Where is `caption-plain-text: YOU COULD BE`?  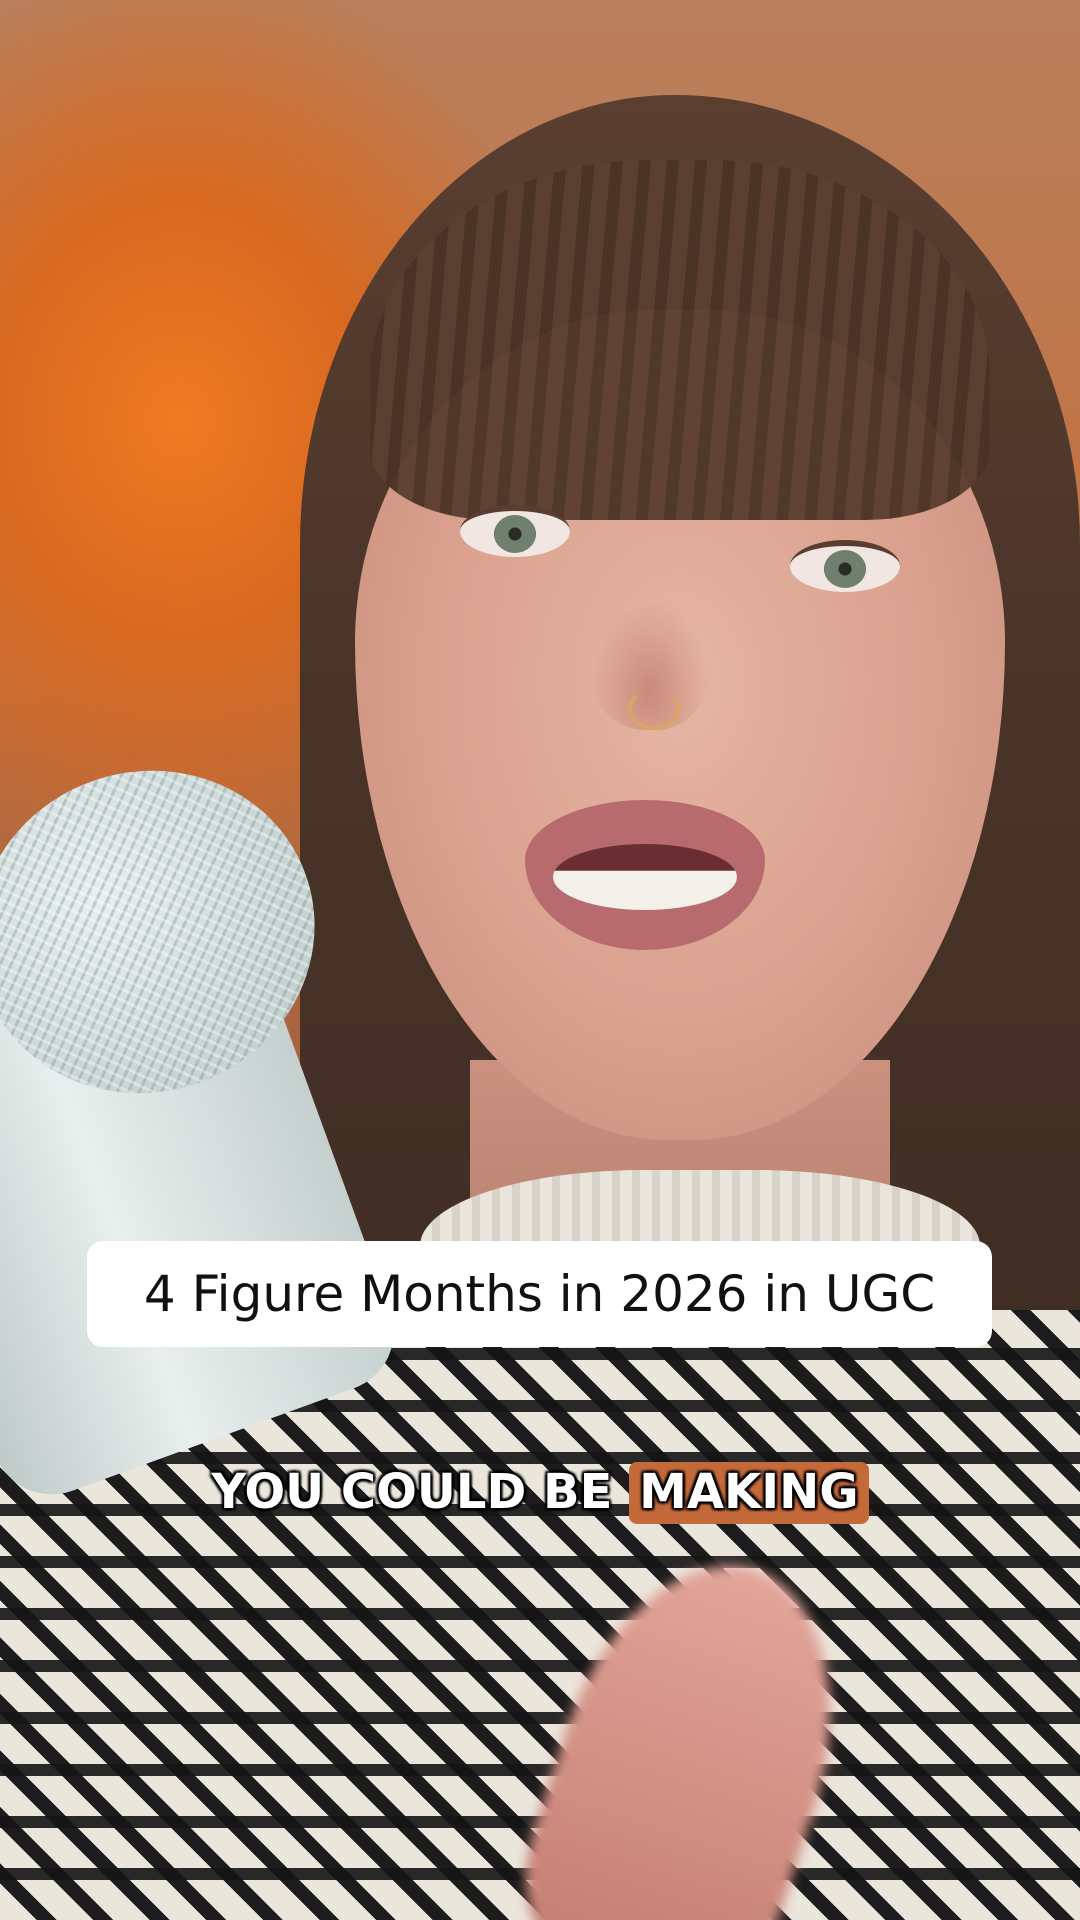 caption-plain-text: YOU COULD BE is located at coordinates (412, 1492).